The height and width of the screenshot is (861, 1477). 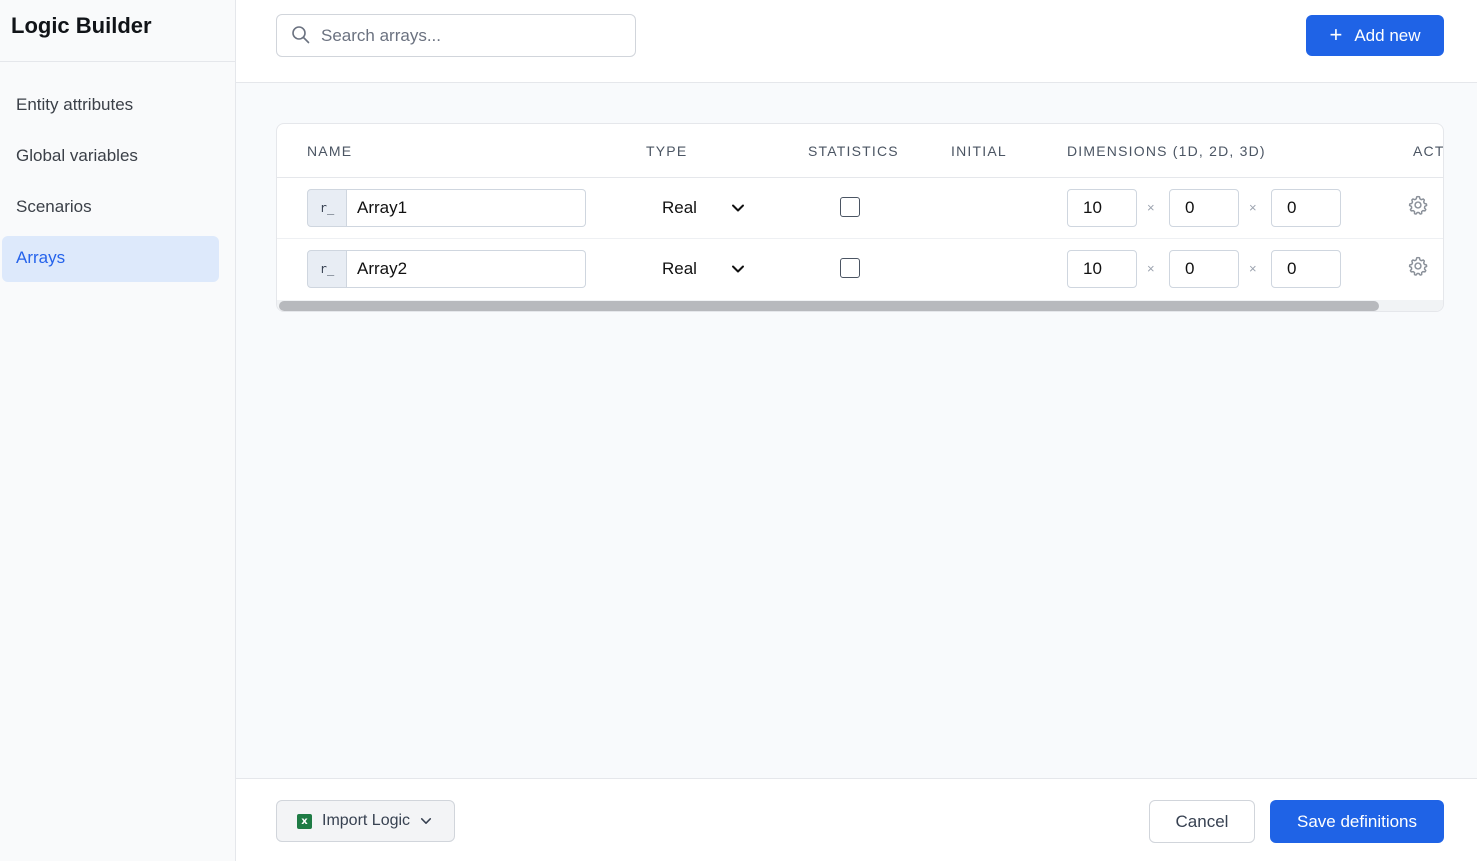 I want to click on column-header-actions: ACT, so click(x=1428, y=151).